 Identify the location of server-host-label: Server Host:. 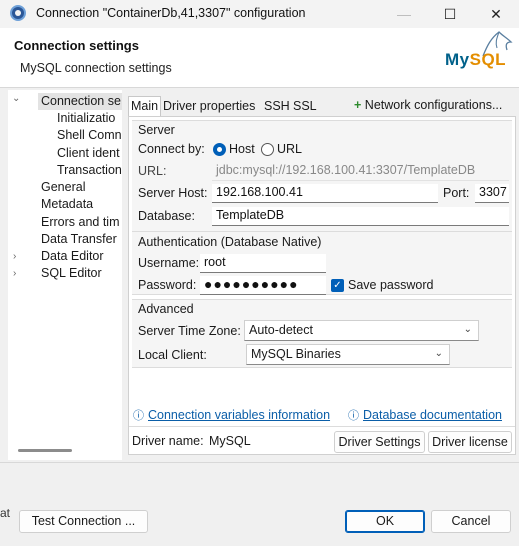
(173, 193).